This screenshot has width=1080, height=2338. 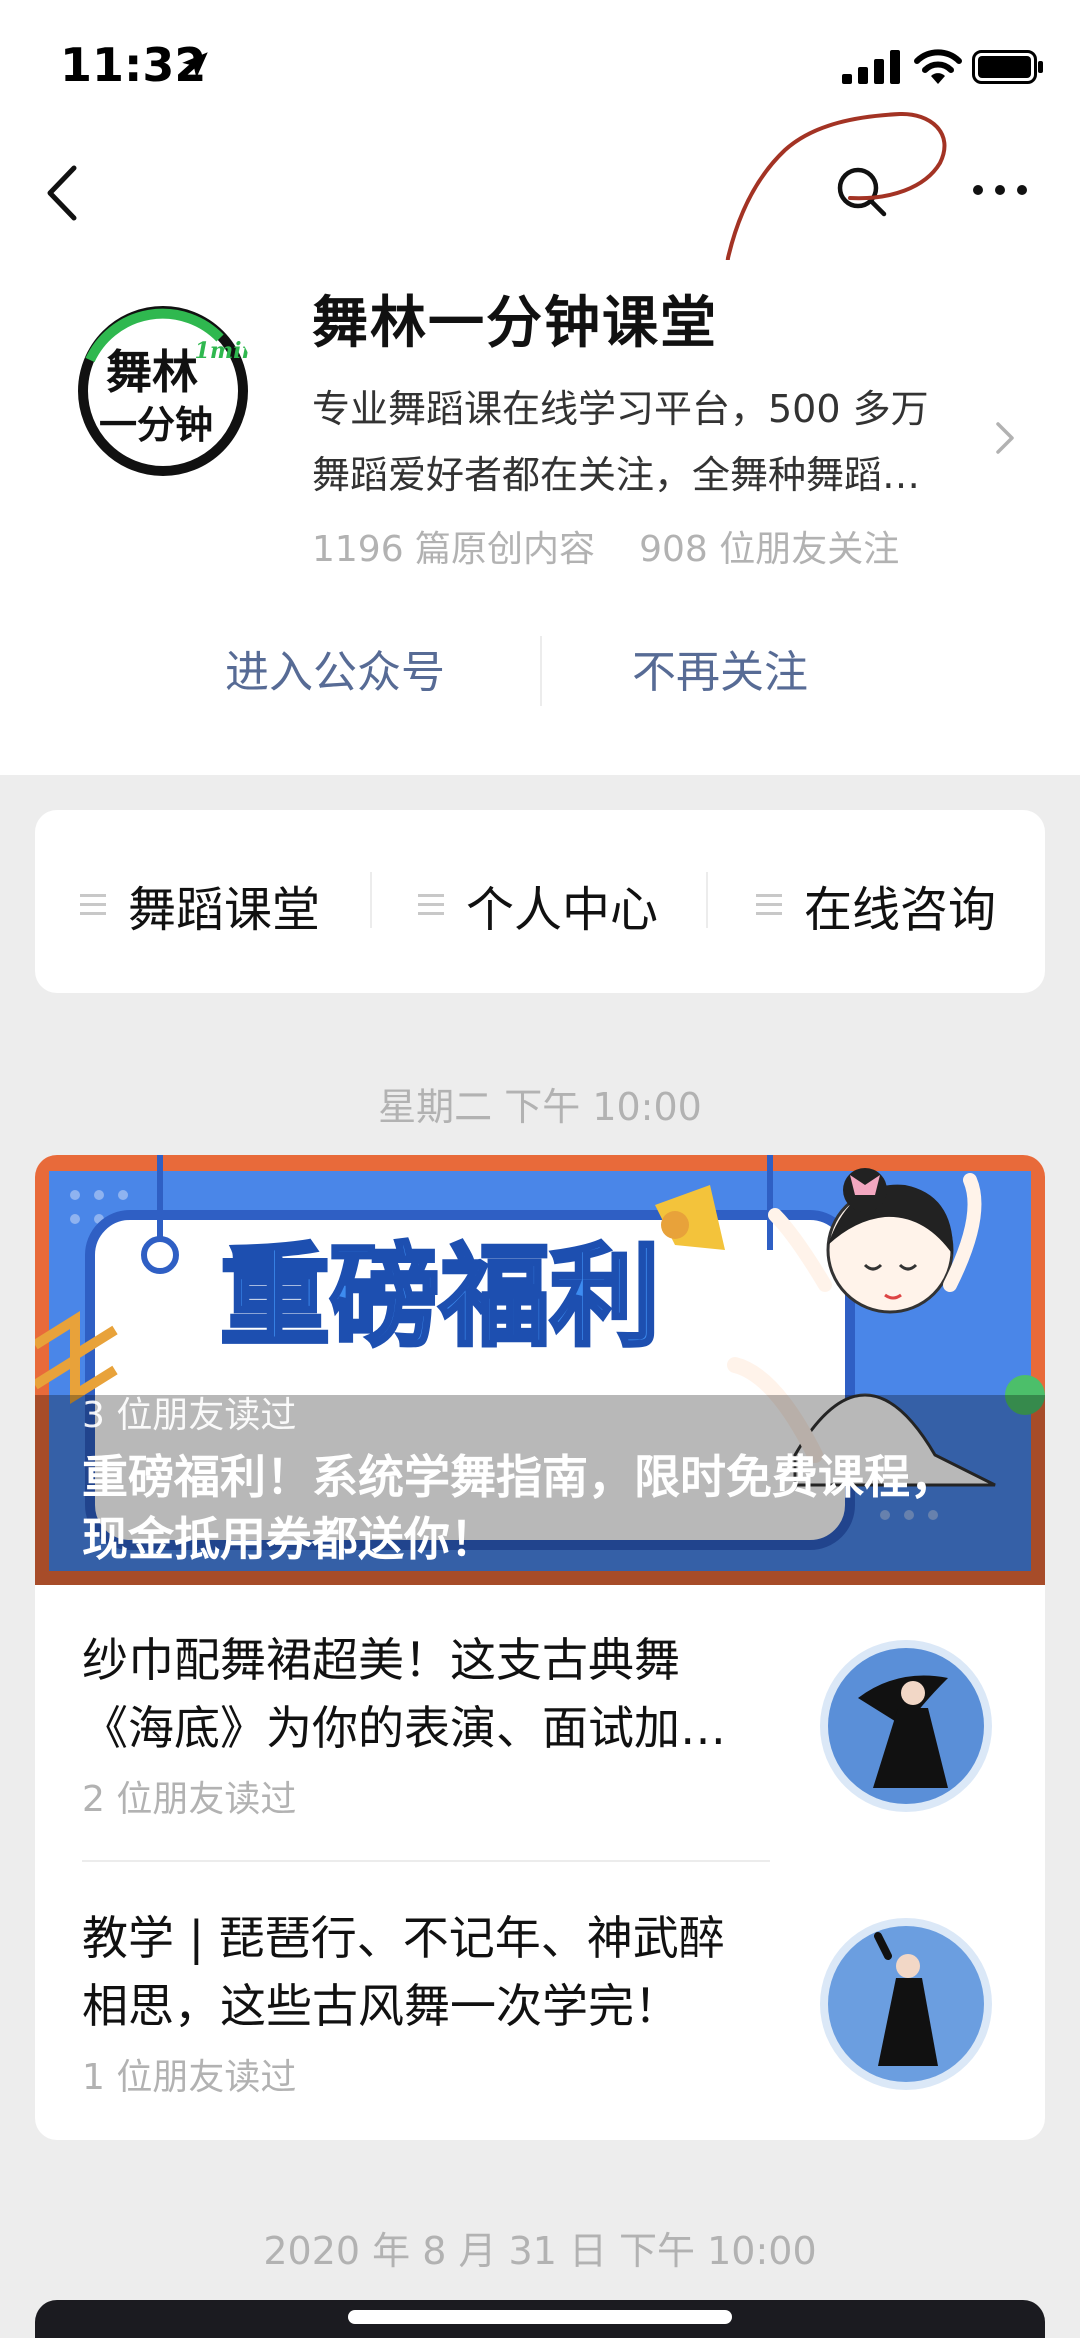 I want to click on menu-item-personal-center: 个人中心, so click(x=538, y=905).